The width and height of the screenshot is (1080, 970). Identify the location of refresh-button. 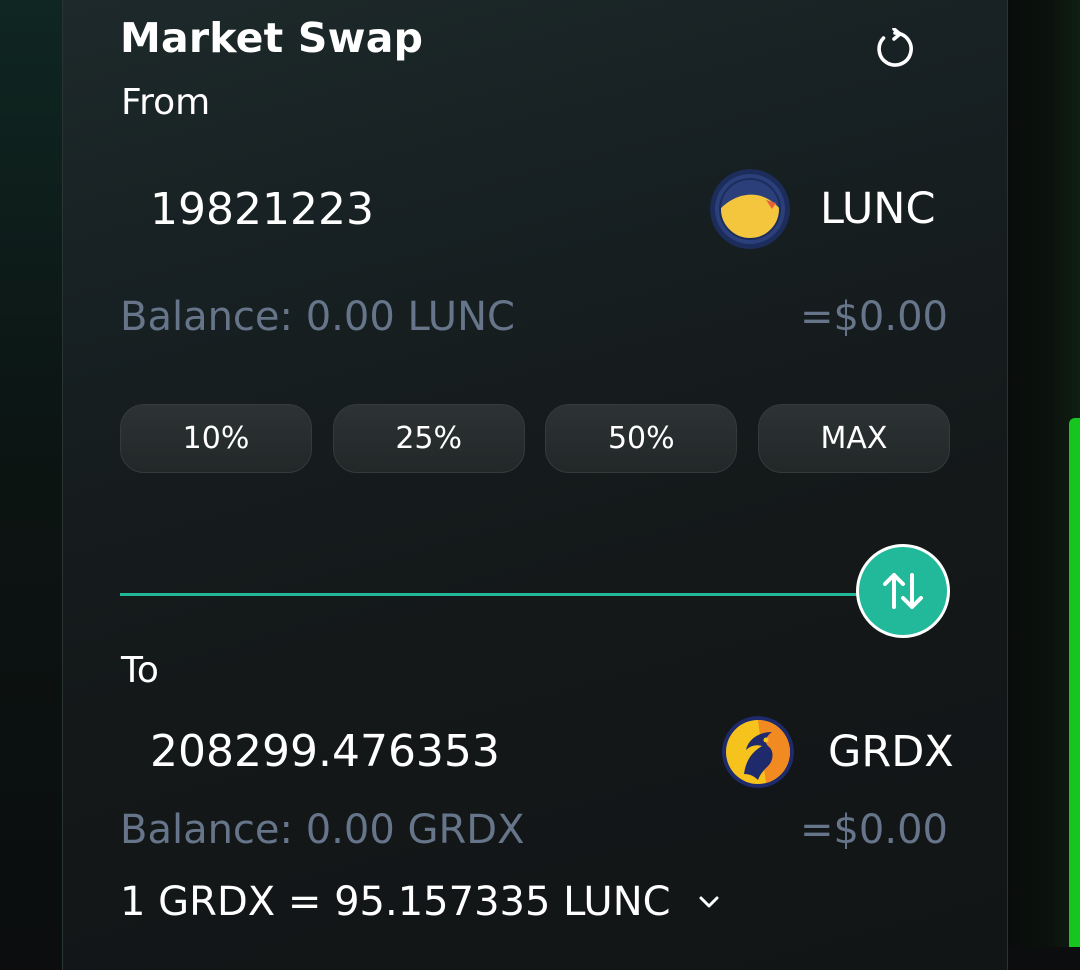
(895, 49).